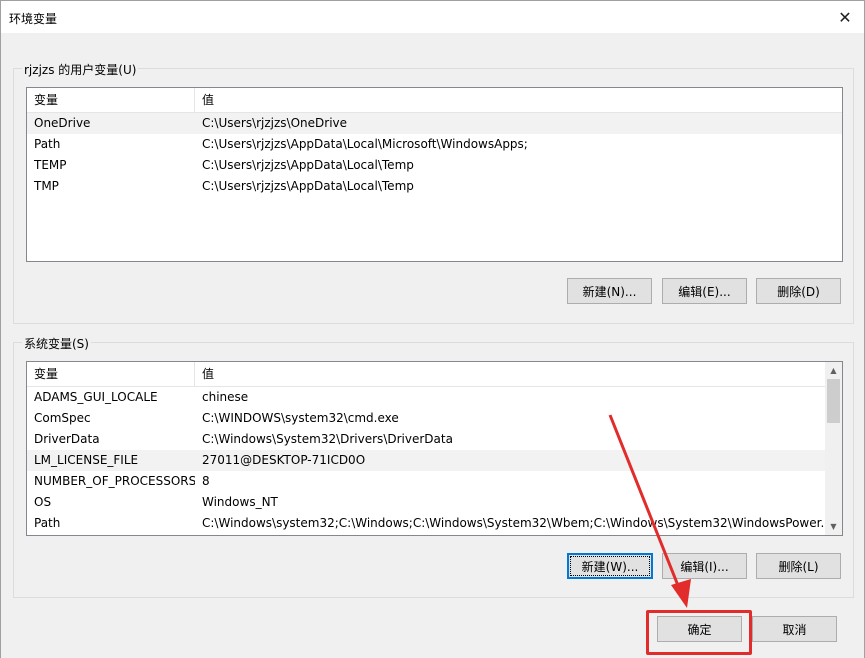  What do you see at coordinates (46, 186) in the screenshot?
I see `var-name: TMP` at bounding box center [46, 186].